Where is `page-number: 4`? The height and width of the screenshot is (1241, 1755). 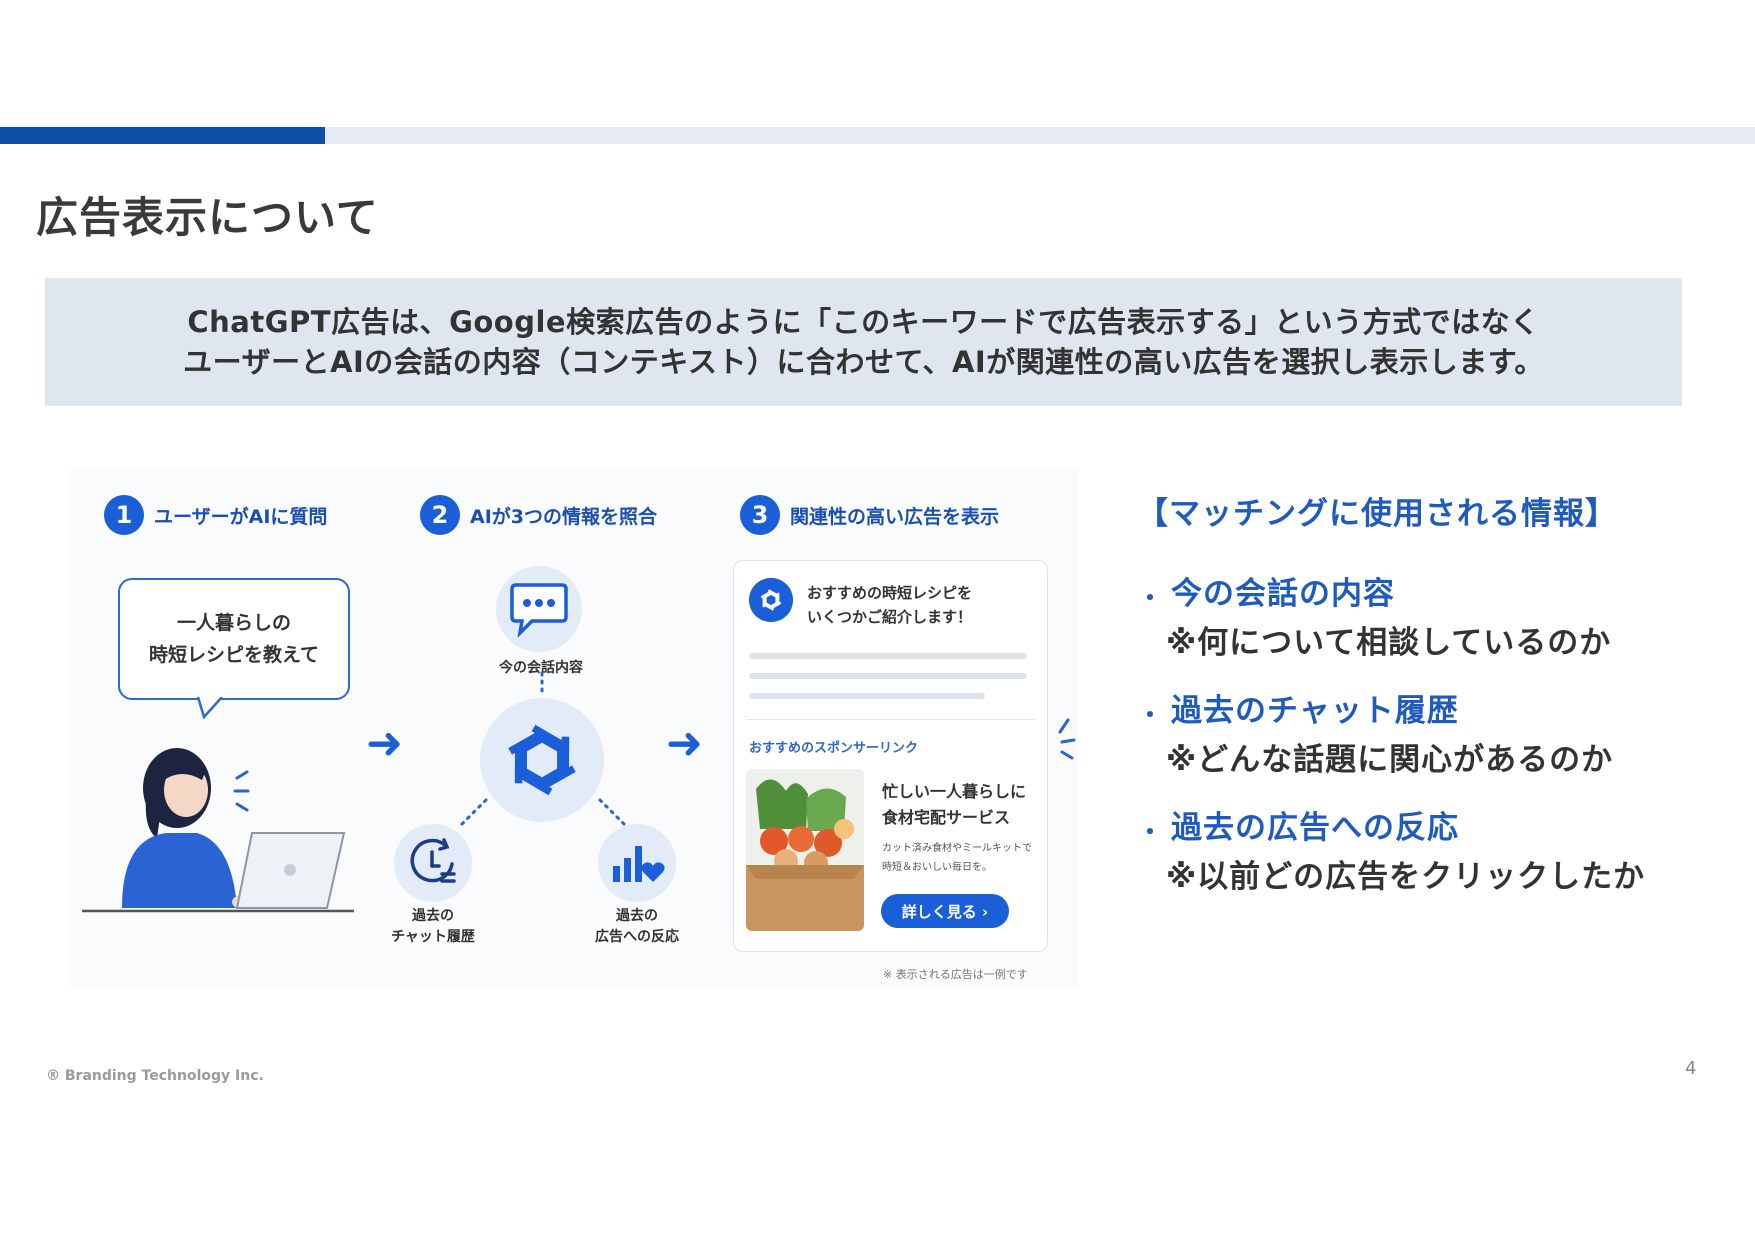 page-number: 4 is located at coordinates (1691, 1068).